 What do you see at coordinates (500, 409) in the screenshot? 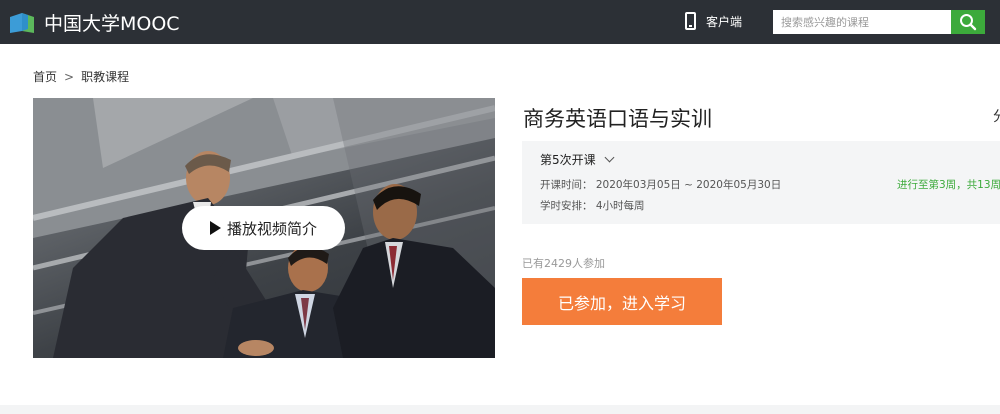
I see `section-divider` at bounding box center [500, 409].